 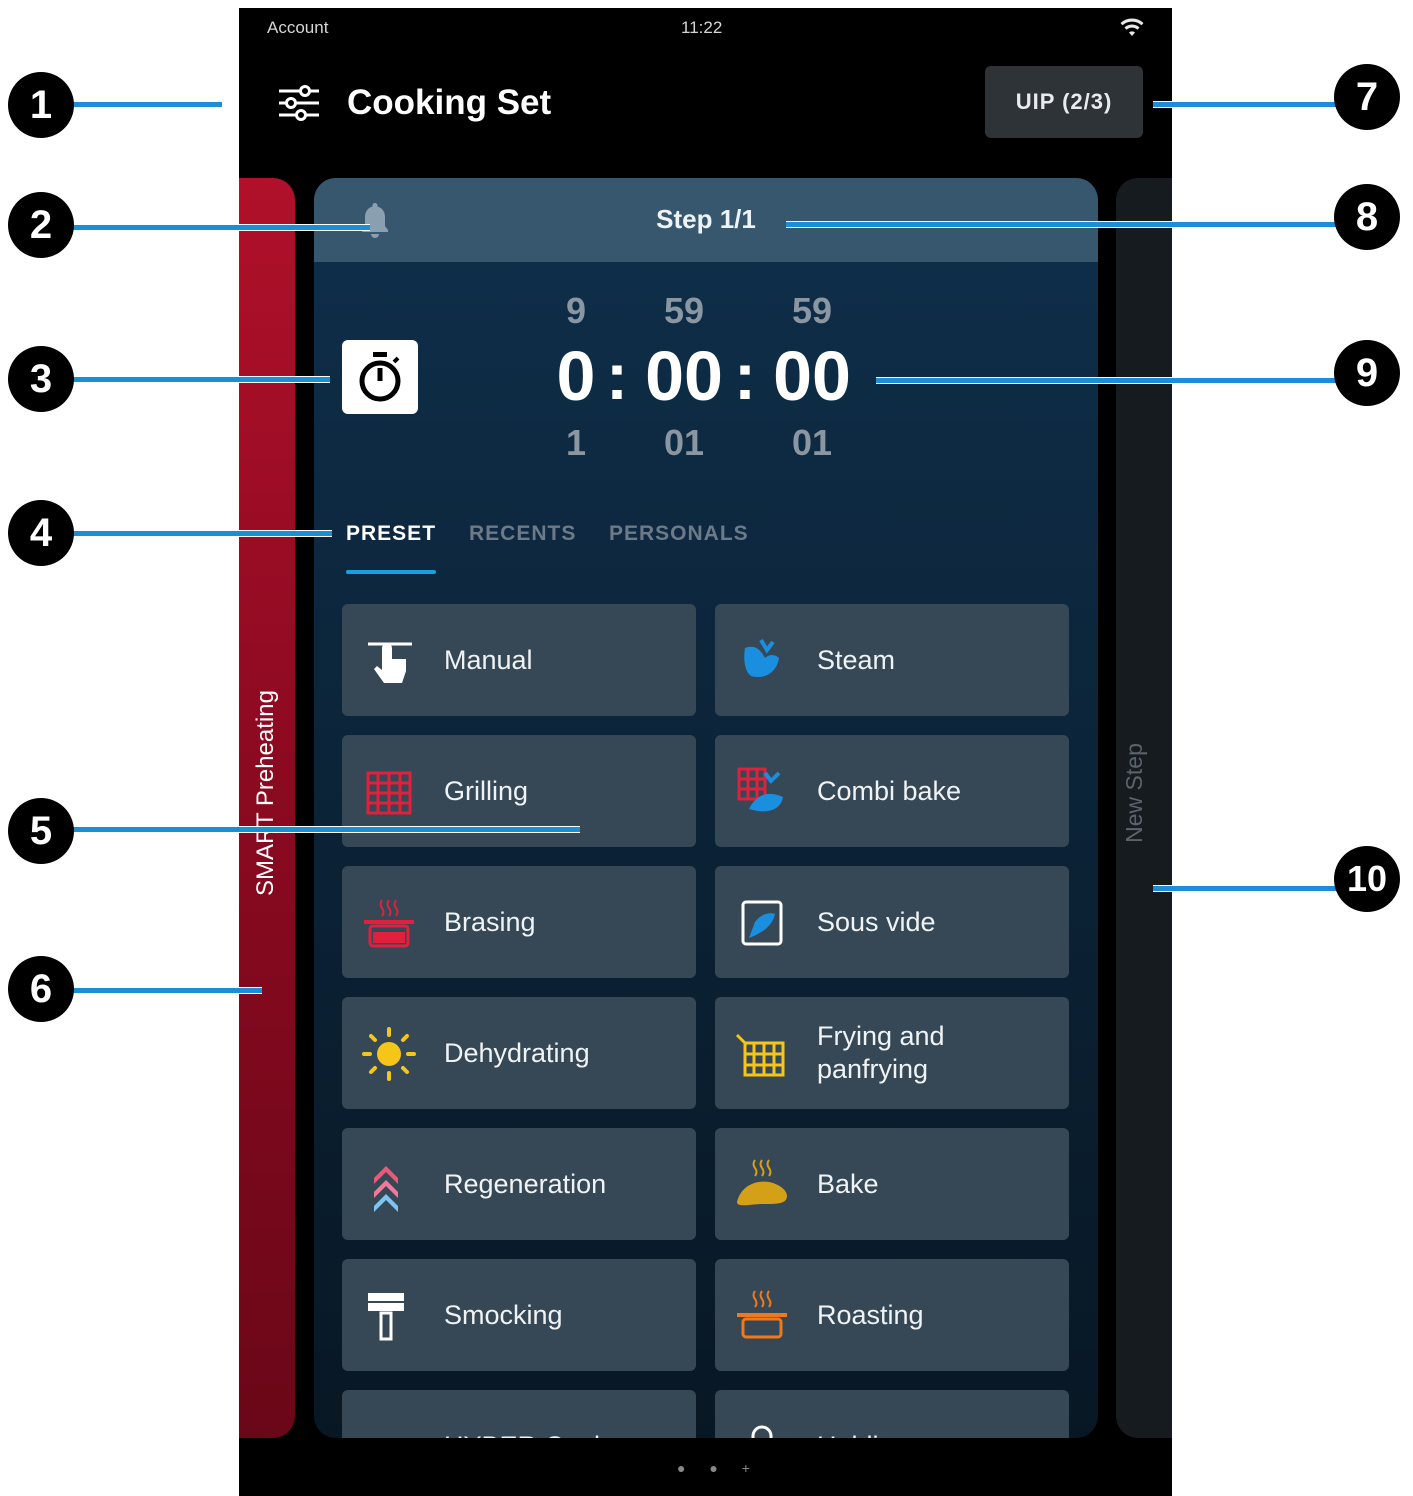 I want to click on timer-mode-button, so click(x=380, y=377).